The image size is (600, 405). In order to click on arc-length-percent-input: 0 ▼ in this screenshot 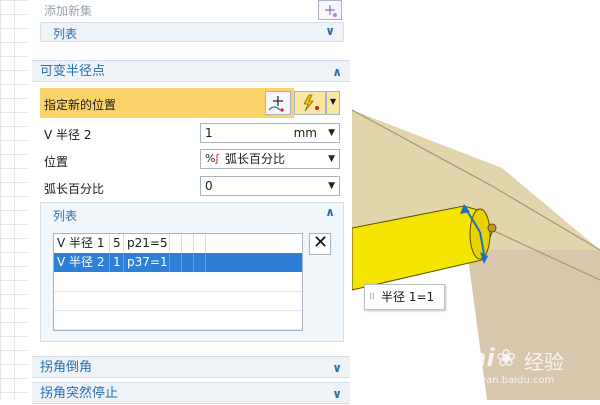, I will do `click(270, 186)`.